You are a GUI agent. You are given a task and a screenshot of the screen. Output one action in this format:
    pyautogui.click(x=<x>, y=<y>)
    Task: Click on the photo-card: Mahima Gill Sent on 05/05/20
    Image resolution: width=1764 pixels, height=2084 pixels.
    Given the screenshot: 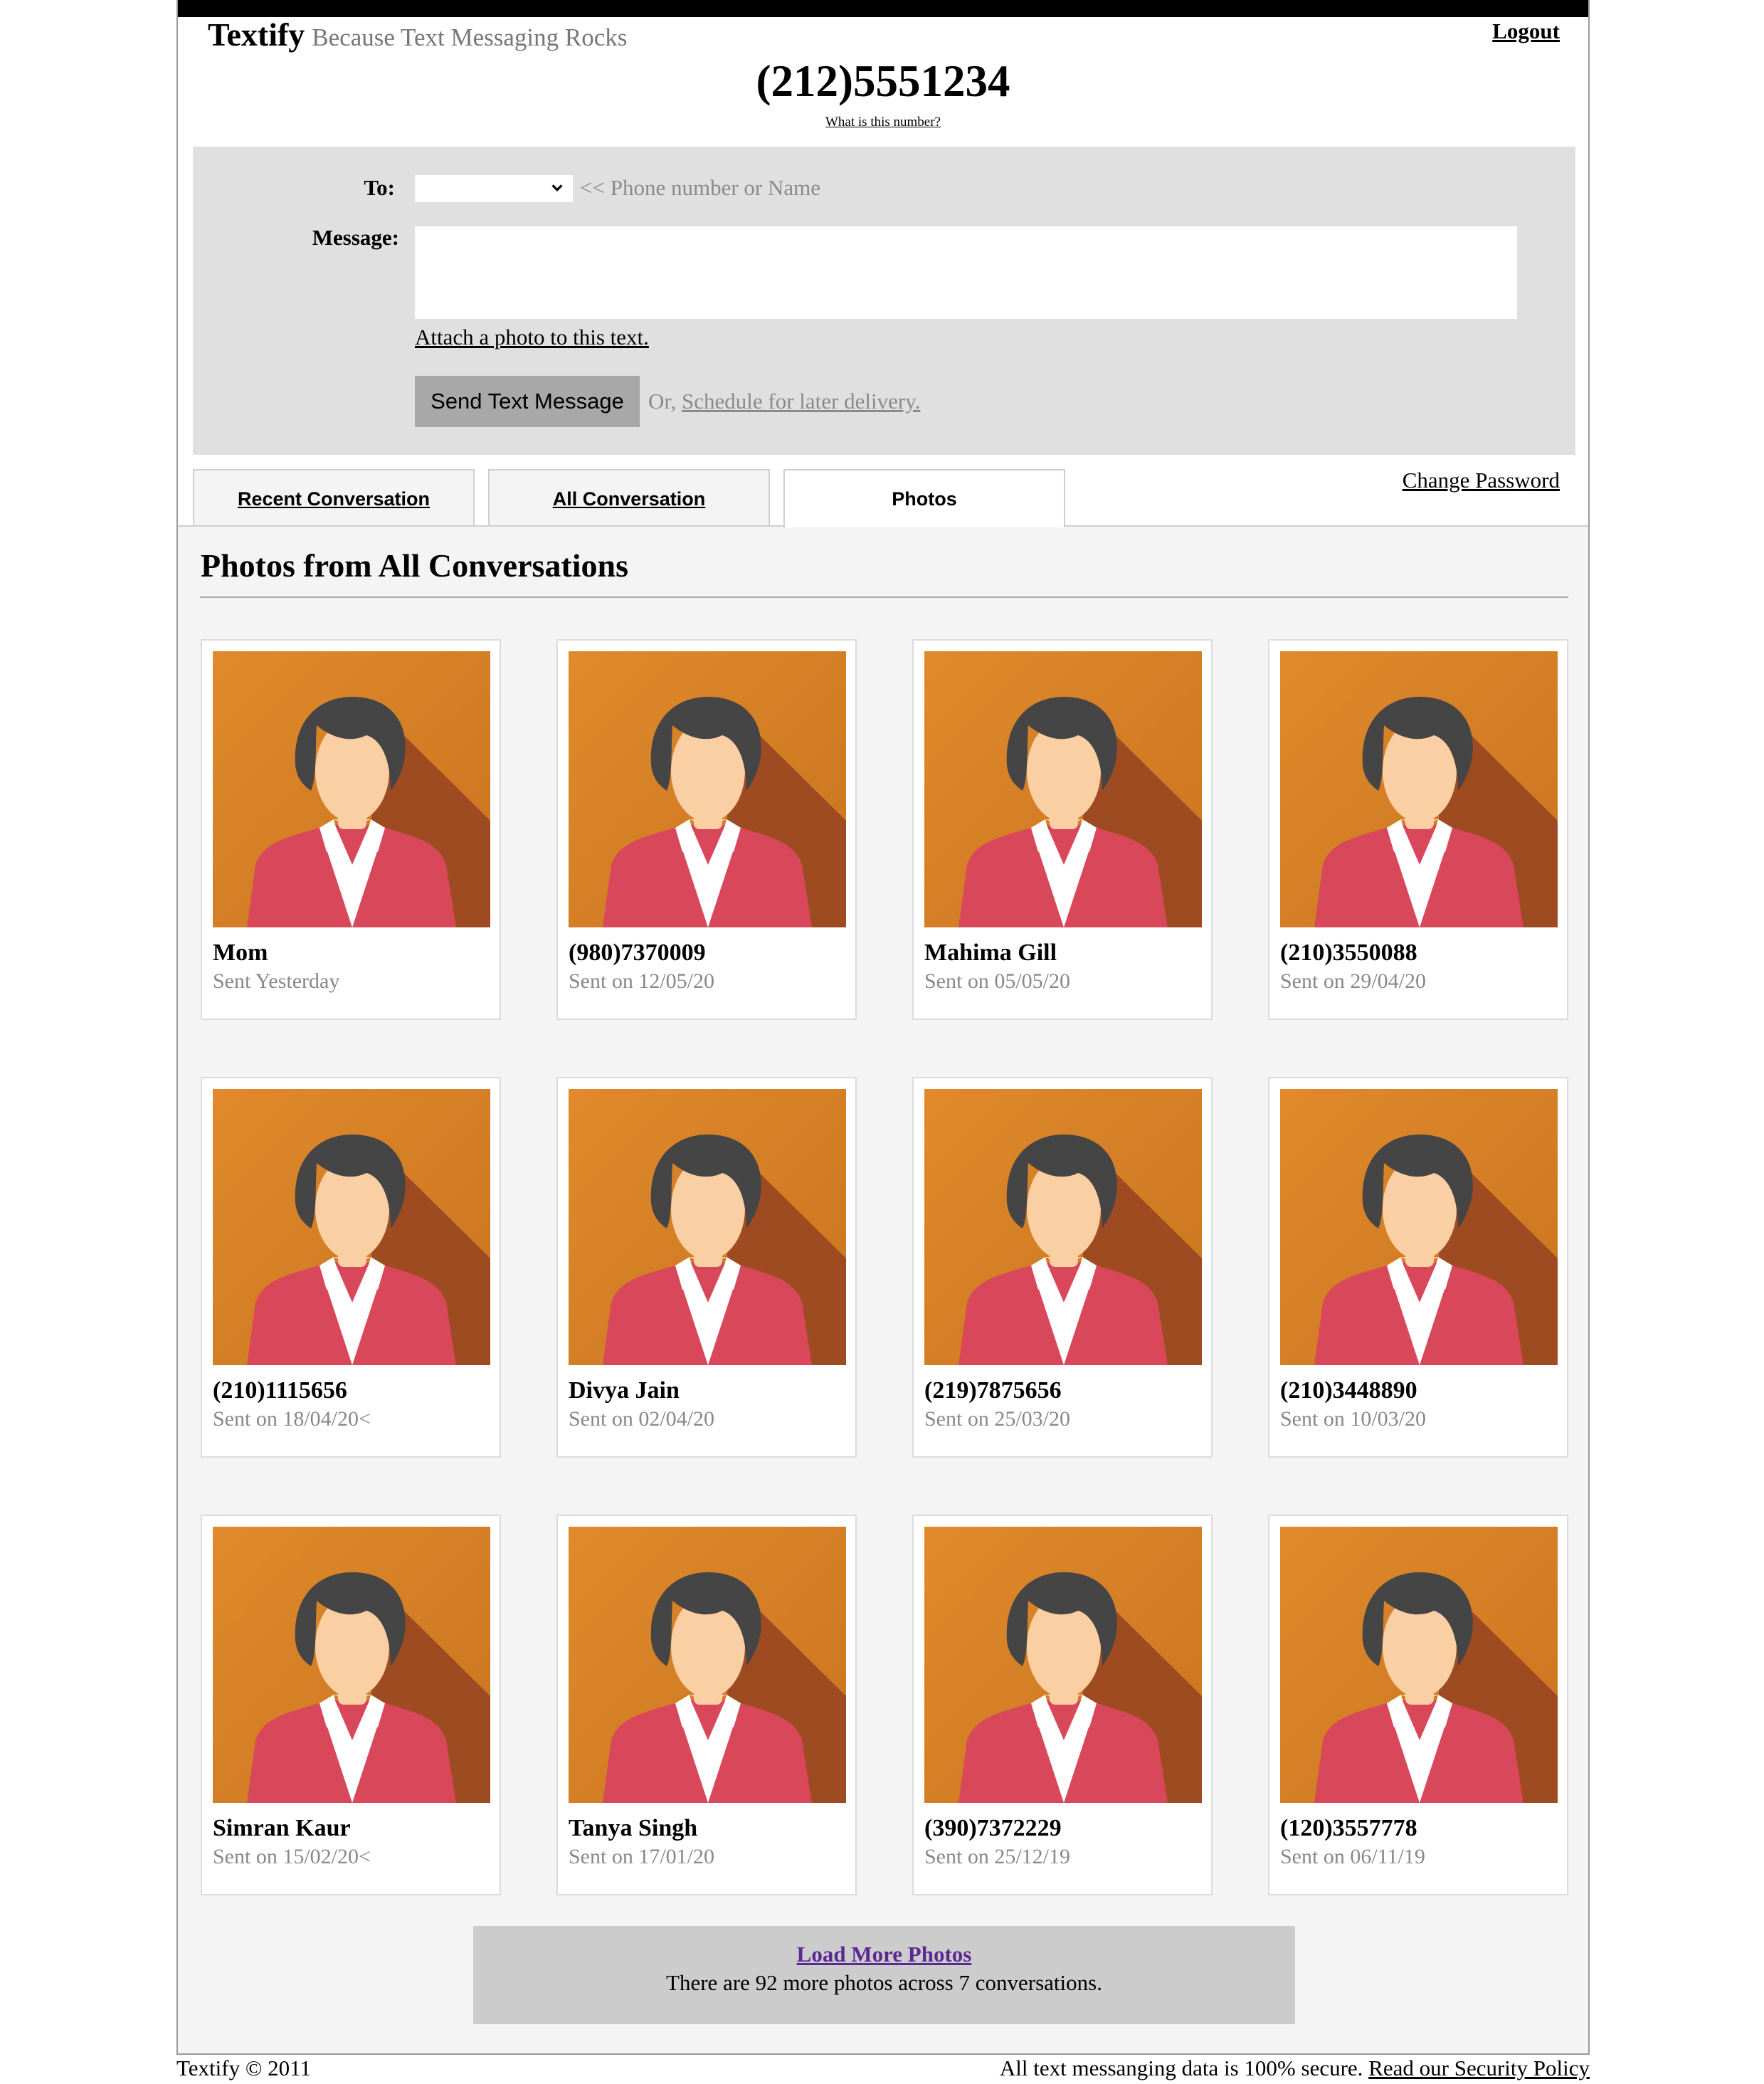 What is the action you would take?
    pyautogui.click(x=1062, y=829)
    